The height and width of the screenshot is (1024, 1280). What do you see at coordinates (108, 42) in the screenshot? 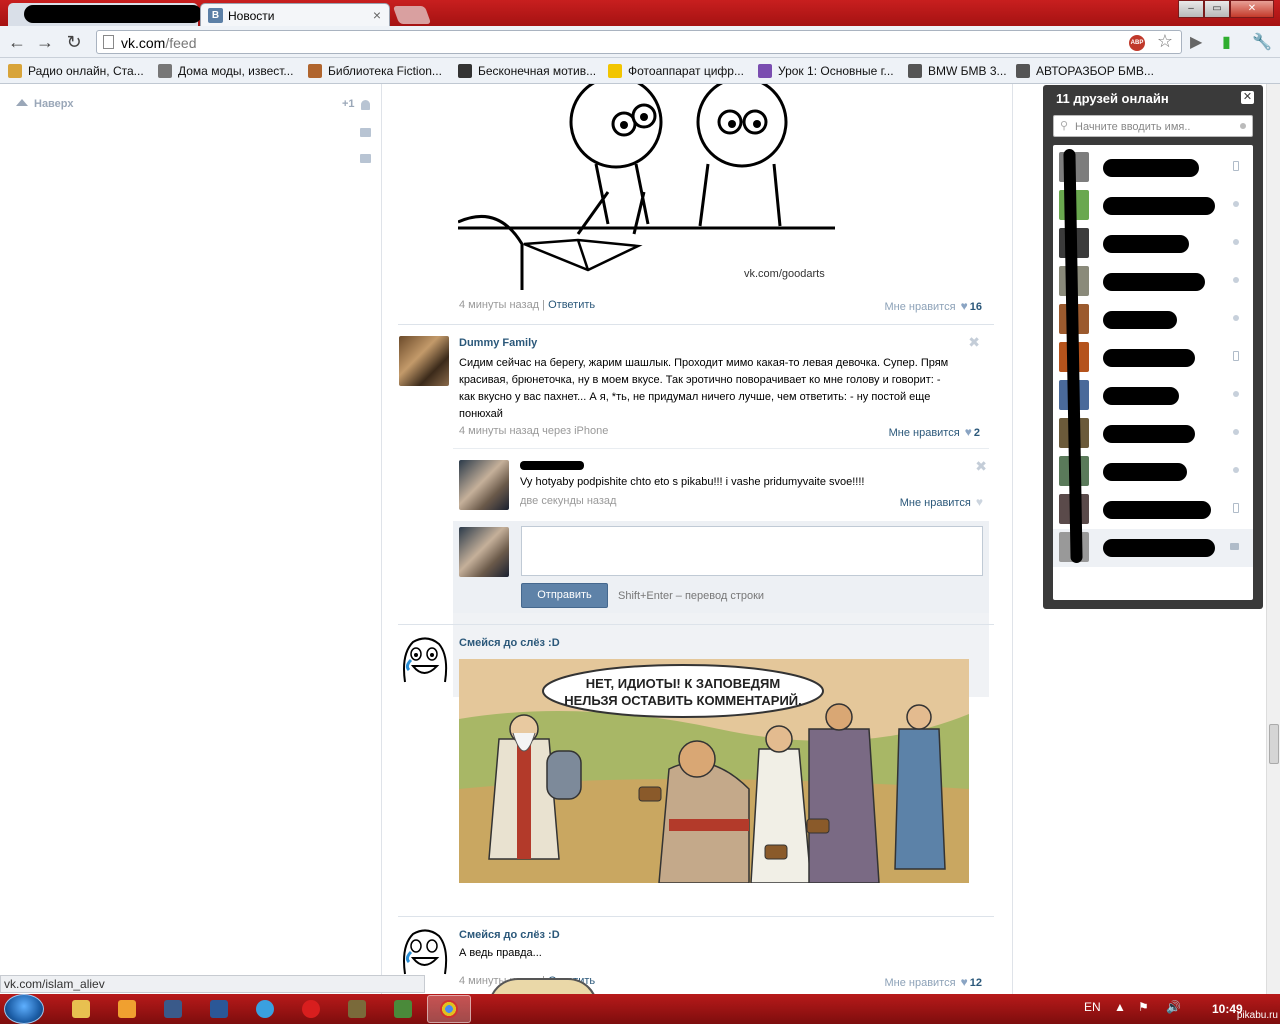
I see `page-icon` at bounding box center [108, 42].